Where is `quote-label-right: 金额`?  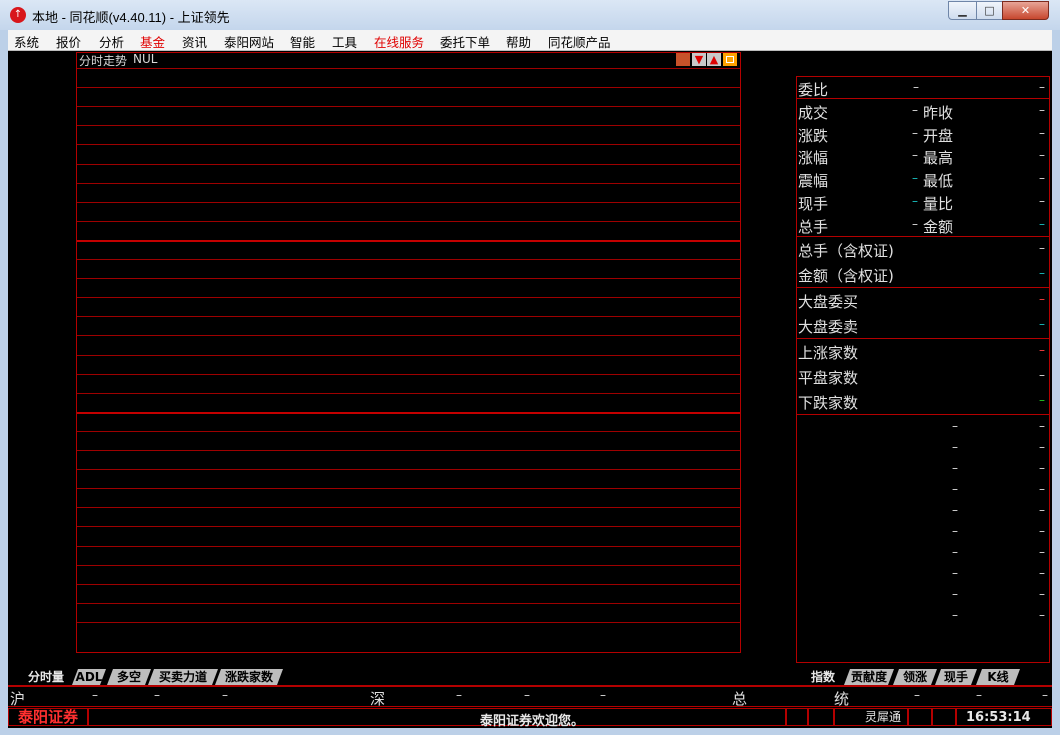
quote-label-right: 金额 is located at coordinates (938, 226).